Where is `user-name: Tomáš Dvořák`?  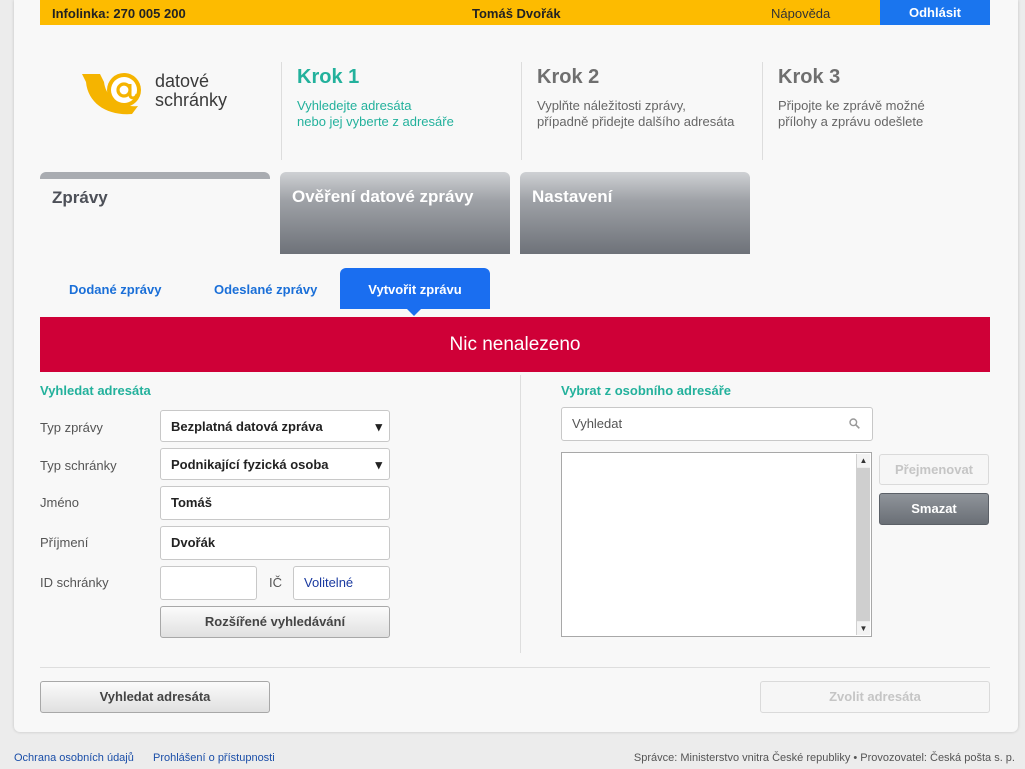
user-name: Tomáš Dvořák is located at coordinates (516, 13).